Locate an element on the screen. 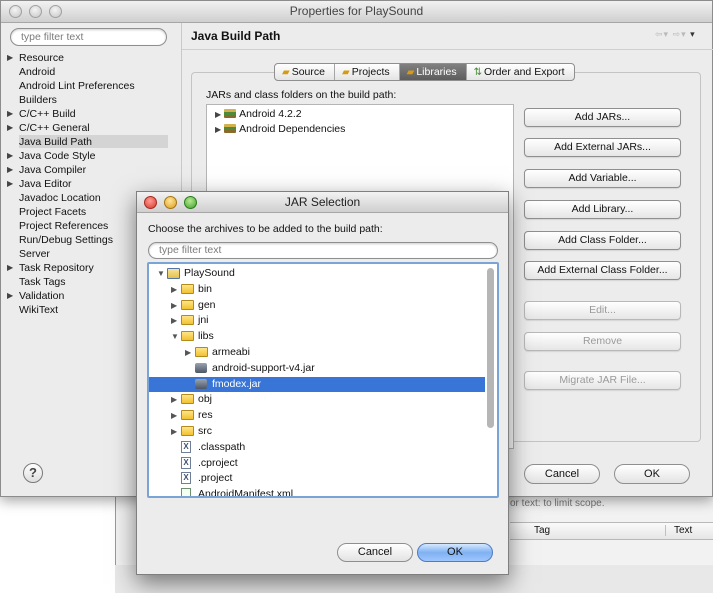 The image size is (713, 593). sidebar-item-task-repository: ▶ Task Repository is located at coordinates (50, 268).